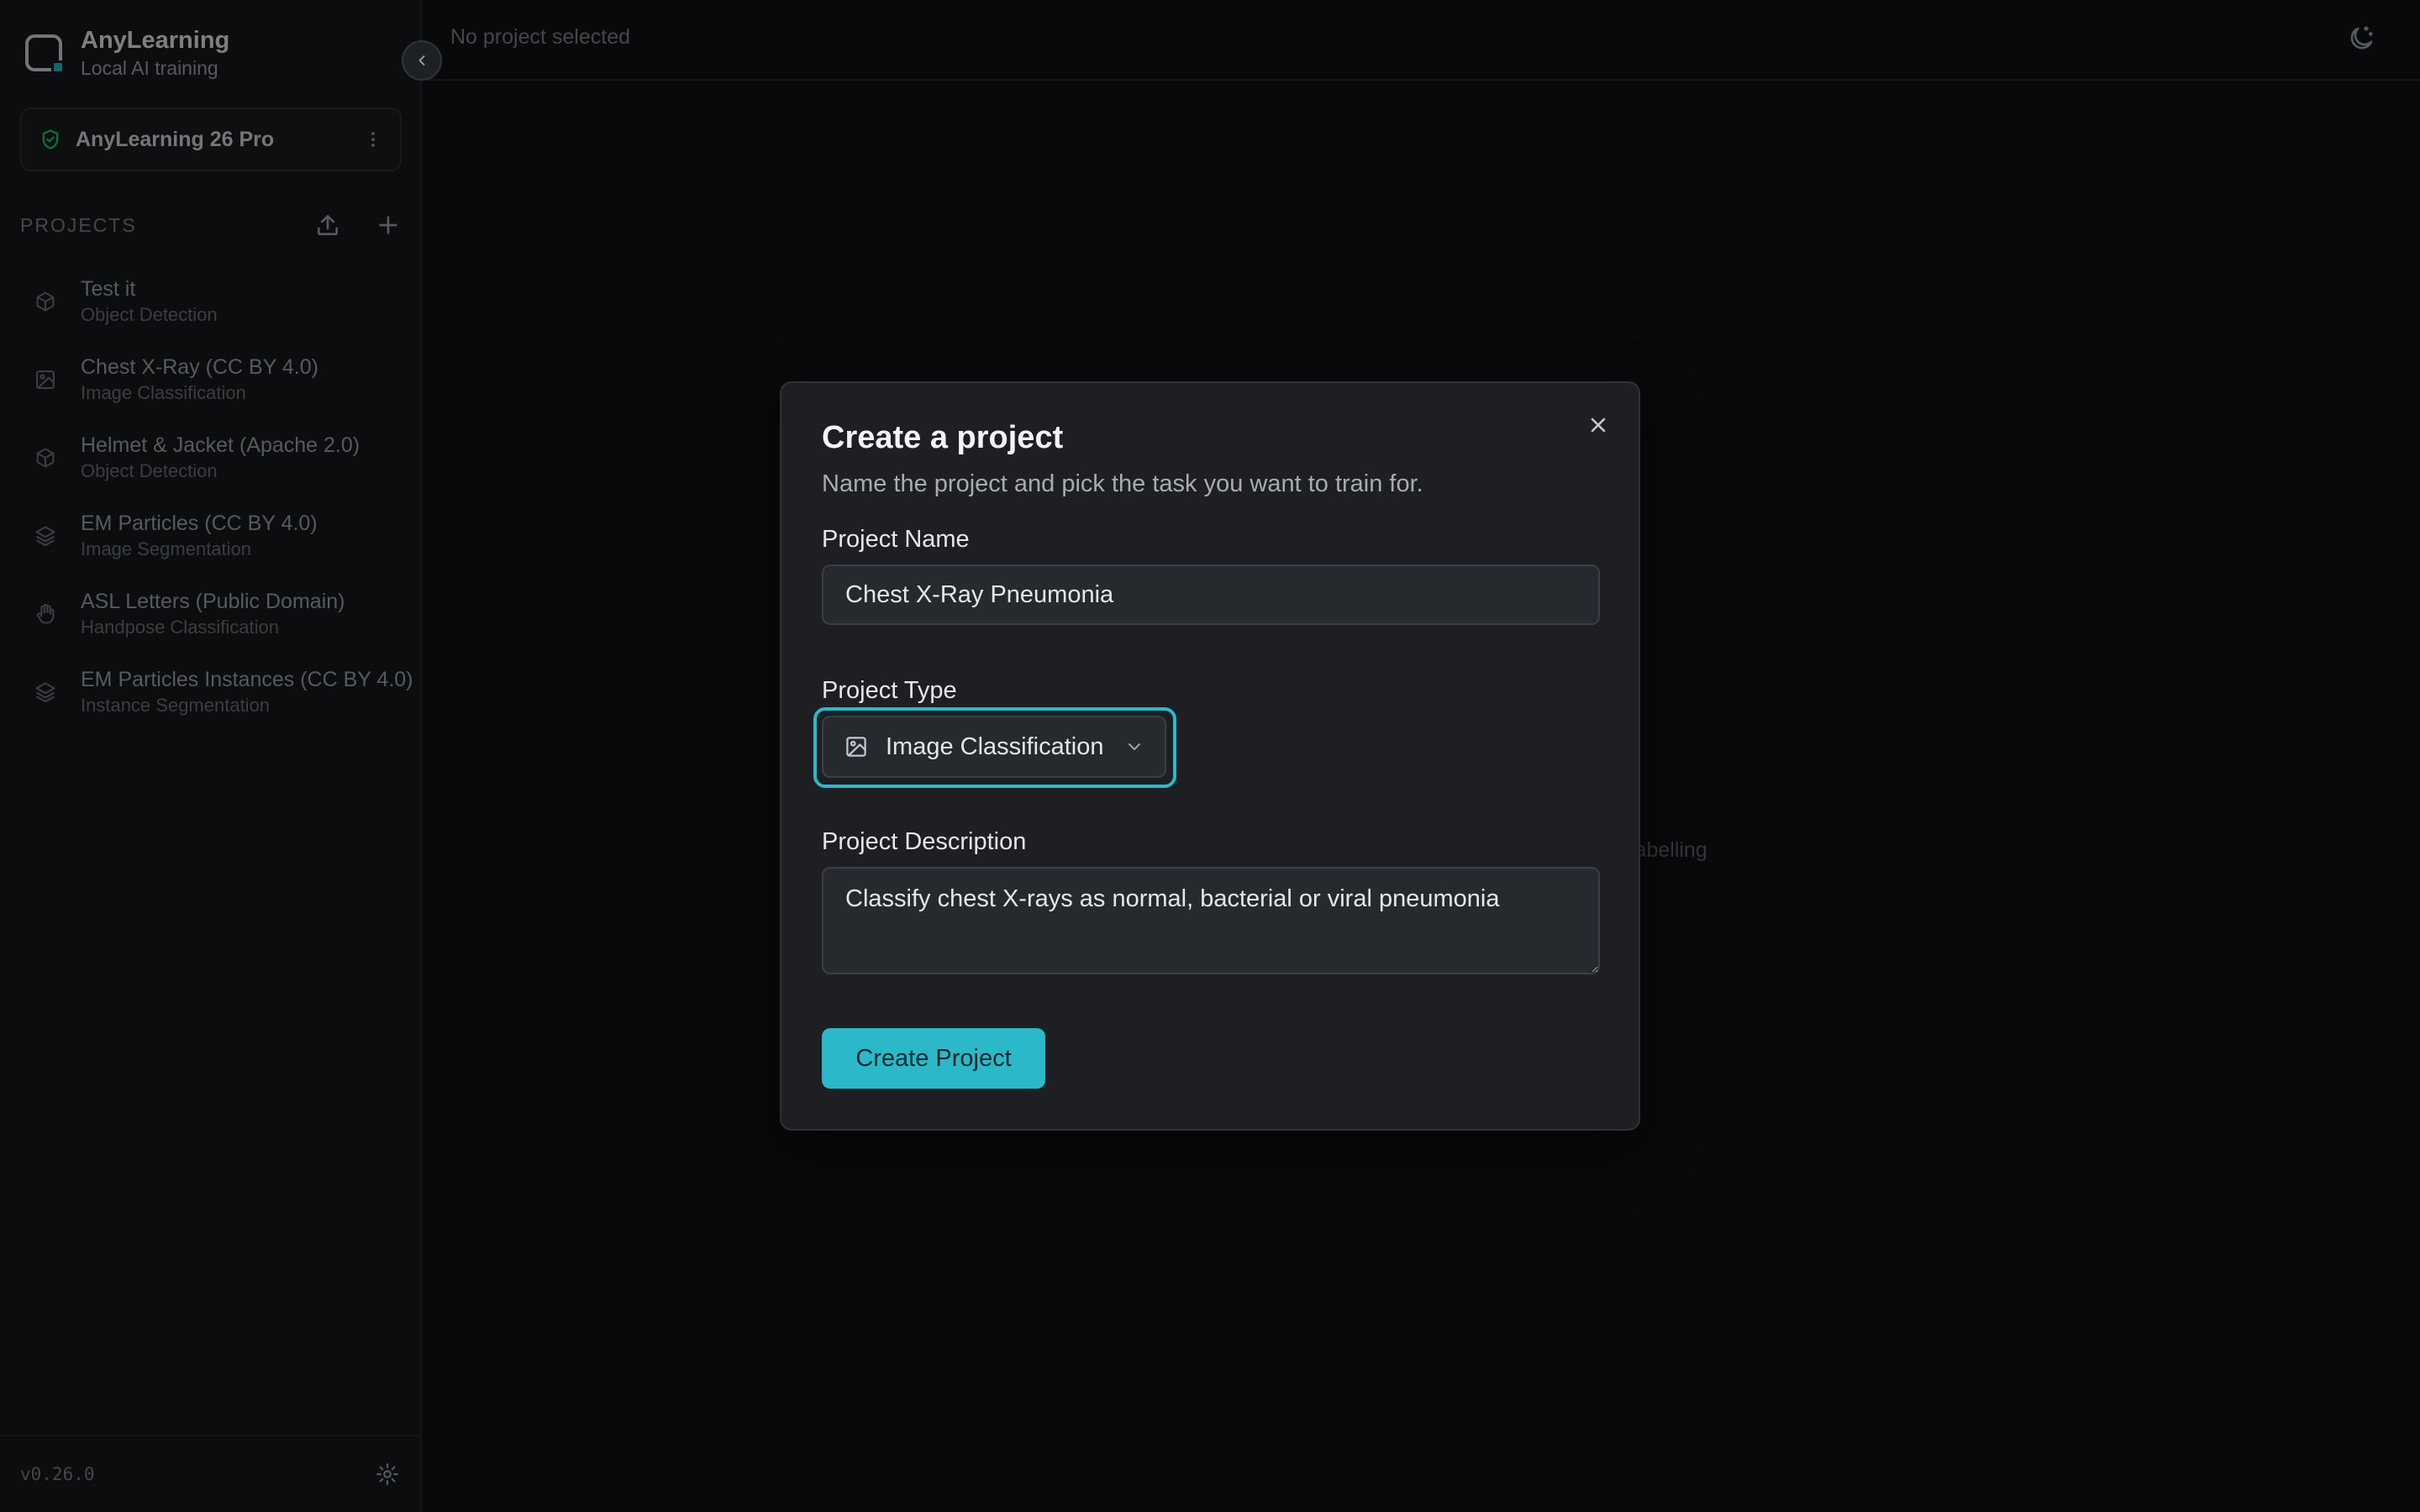 The image size is (2420, 1512). Describe the element at coordinates (1134, 747) in the screenshot. I see `chevron-down-icon` at that location.